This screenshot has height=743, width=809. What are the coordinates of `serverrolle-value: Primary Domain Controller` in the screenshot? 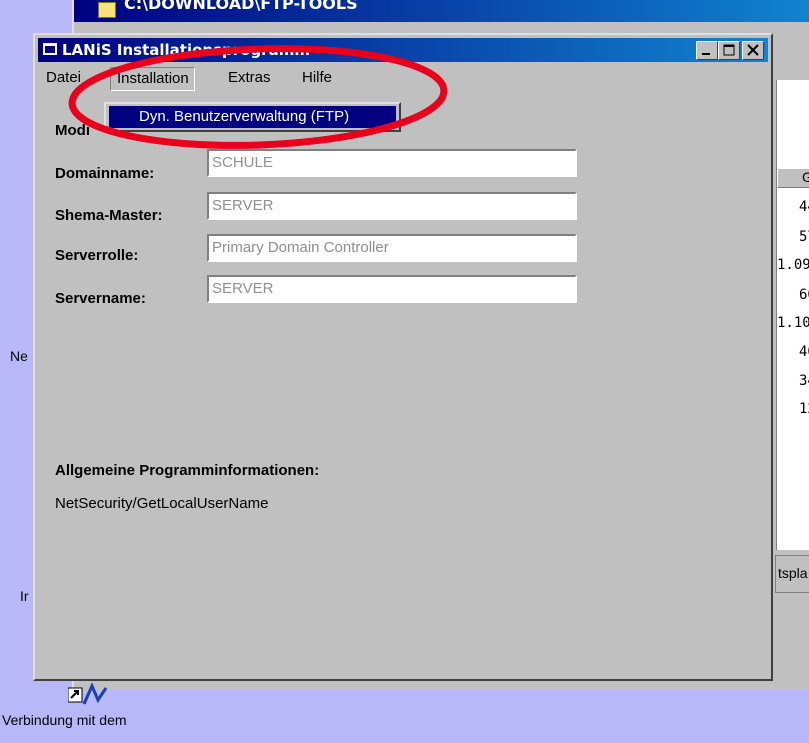 It's located at (300, 247).